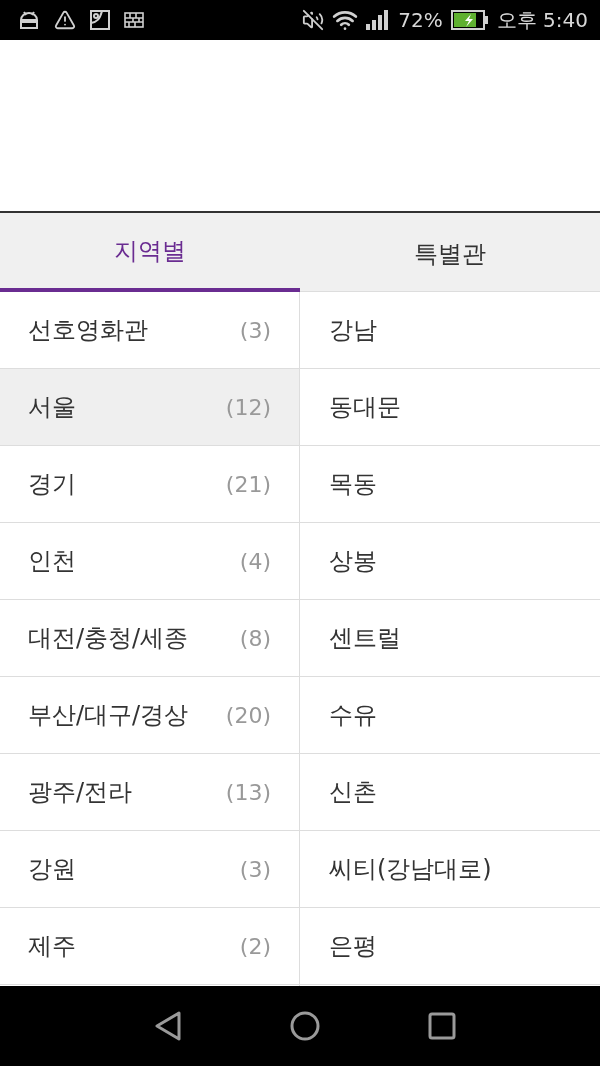 The image size is (600, 1066). I want to click on theater-count: (13), so click(248, 792).